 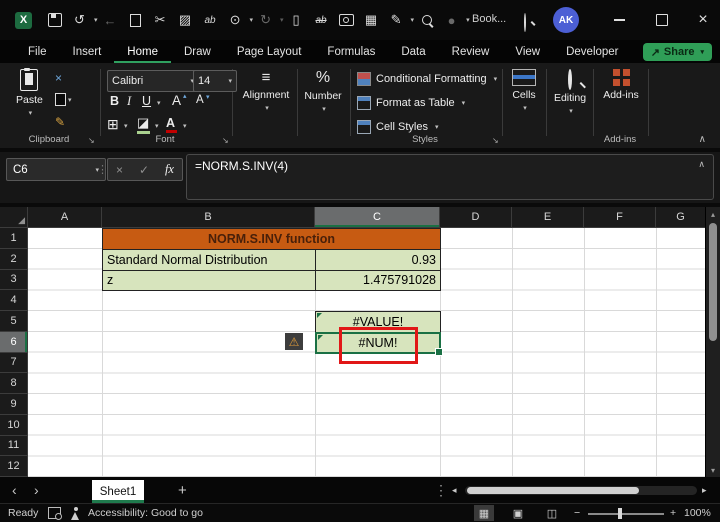 What do you see at coordinates (182, 490) in the screenshot?
I see `add-sheet-button: +` at bounding box center [182, 490].